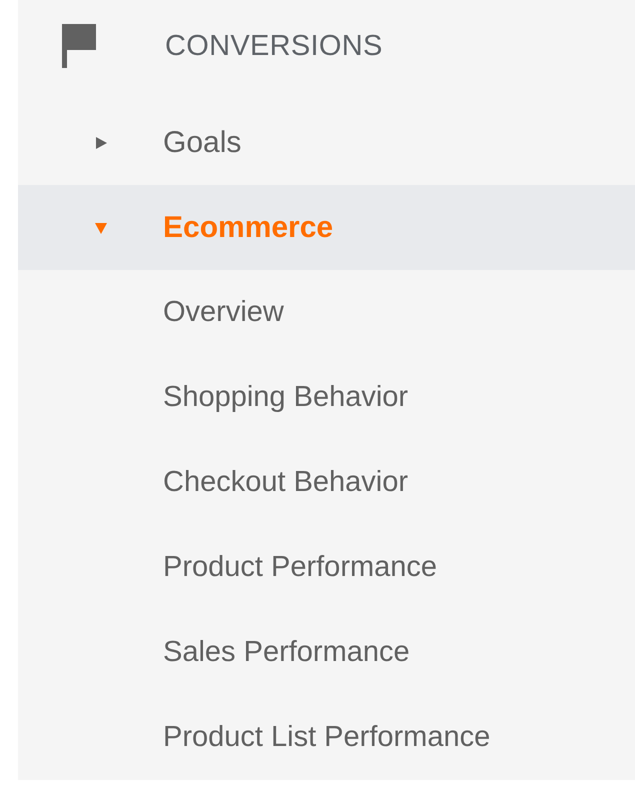  Describe the element at coordinates (326, 312) in the screenshot. I see `nav-subitem: Overview` at that location.